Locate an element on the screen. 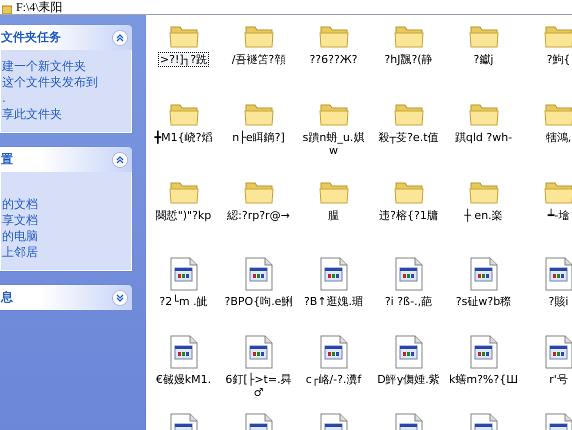 This screenshot has height=430, width=572. folder-name: 腽 is located at coordinates (333, 215).